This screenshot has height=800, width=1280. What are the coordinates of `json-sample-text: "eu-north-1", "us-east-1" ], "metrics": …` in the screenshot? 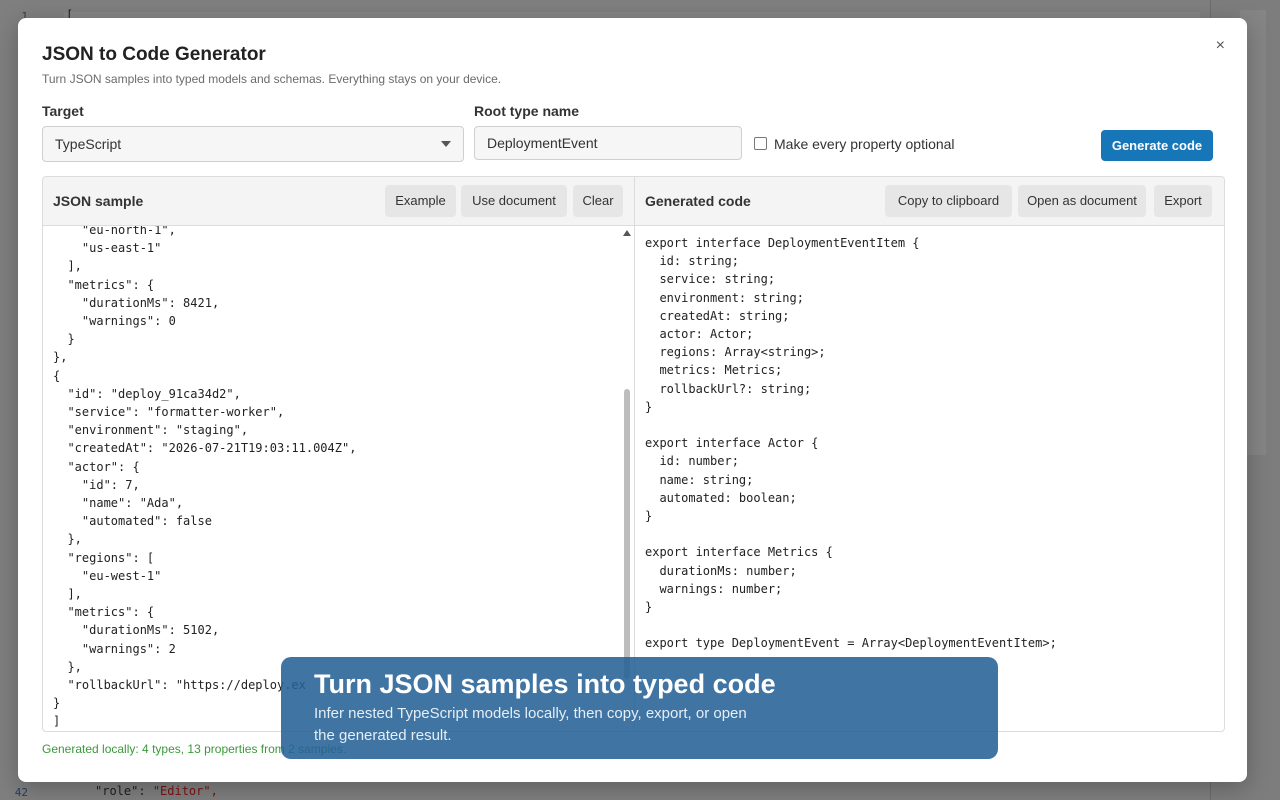 It's located at (204, 478).